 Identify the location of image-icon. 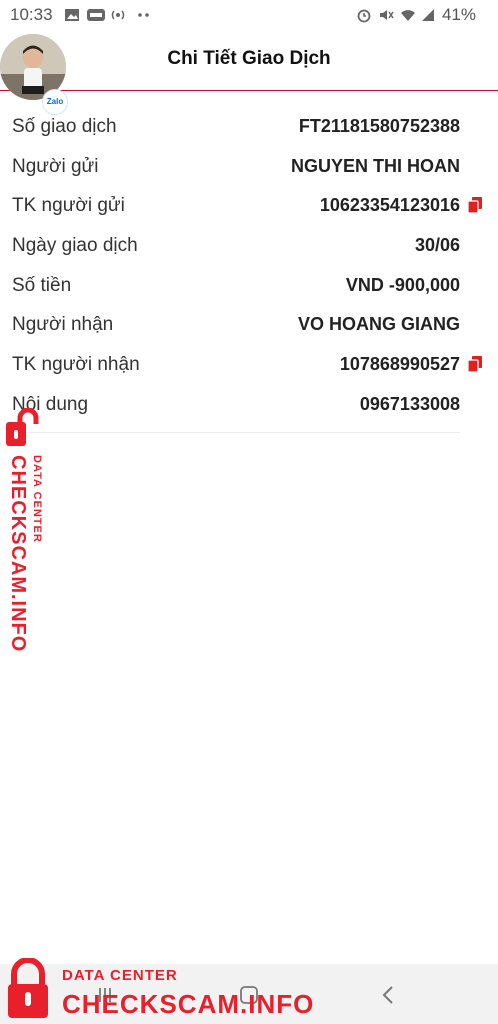
(72, 15).